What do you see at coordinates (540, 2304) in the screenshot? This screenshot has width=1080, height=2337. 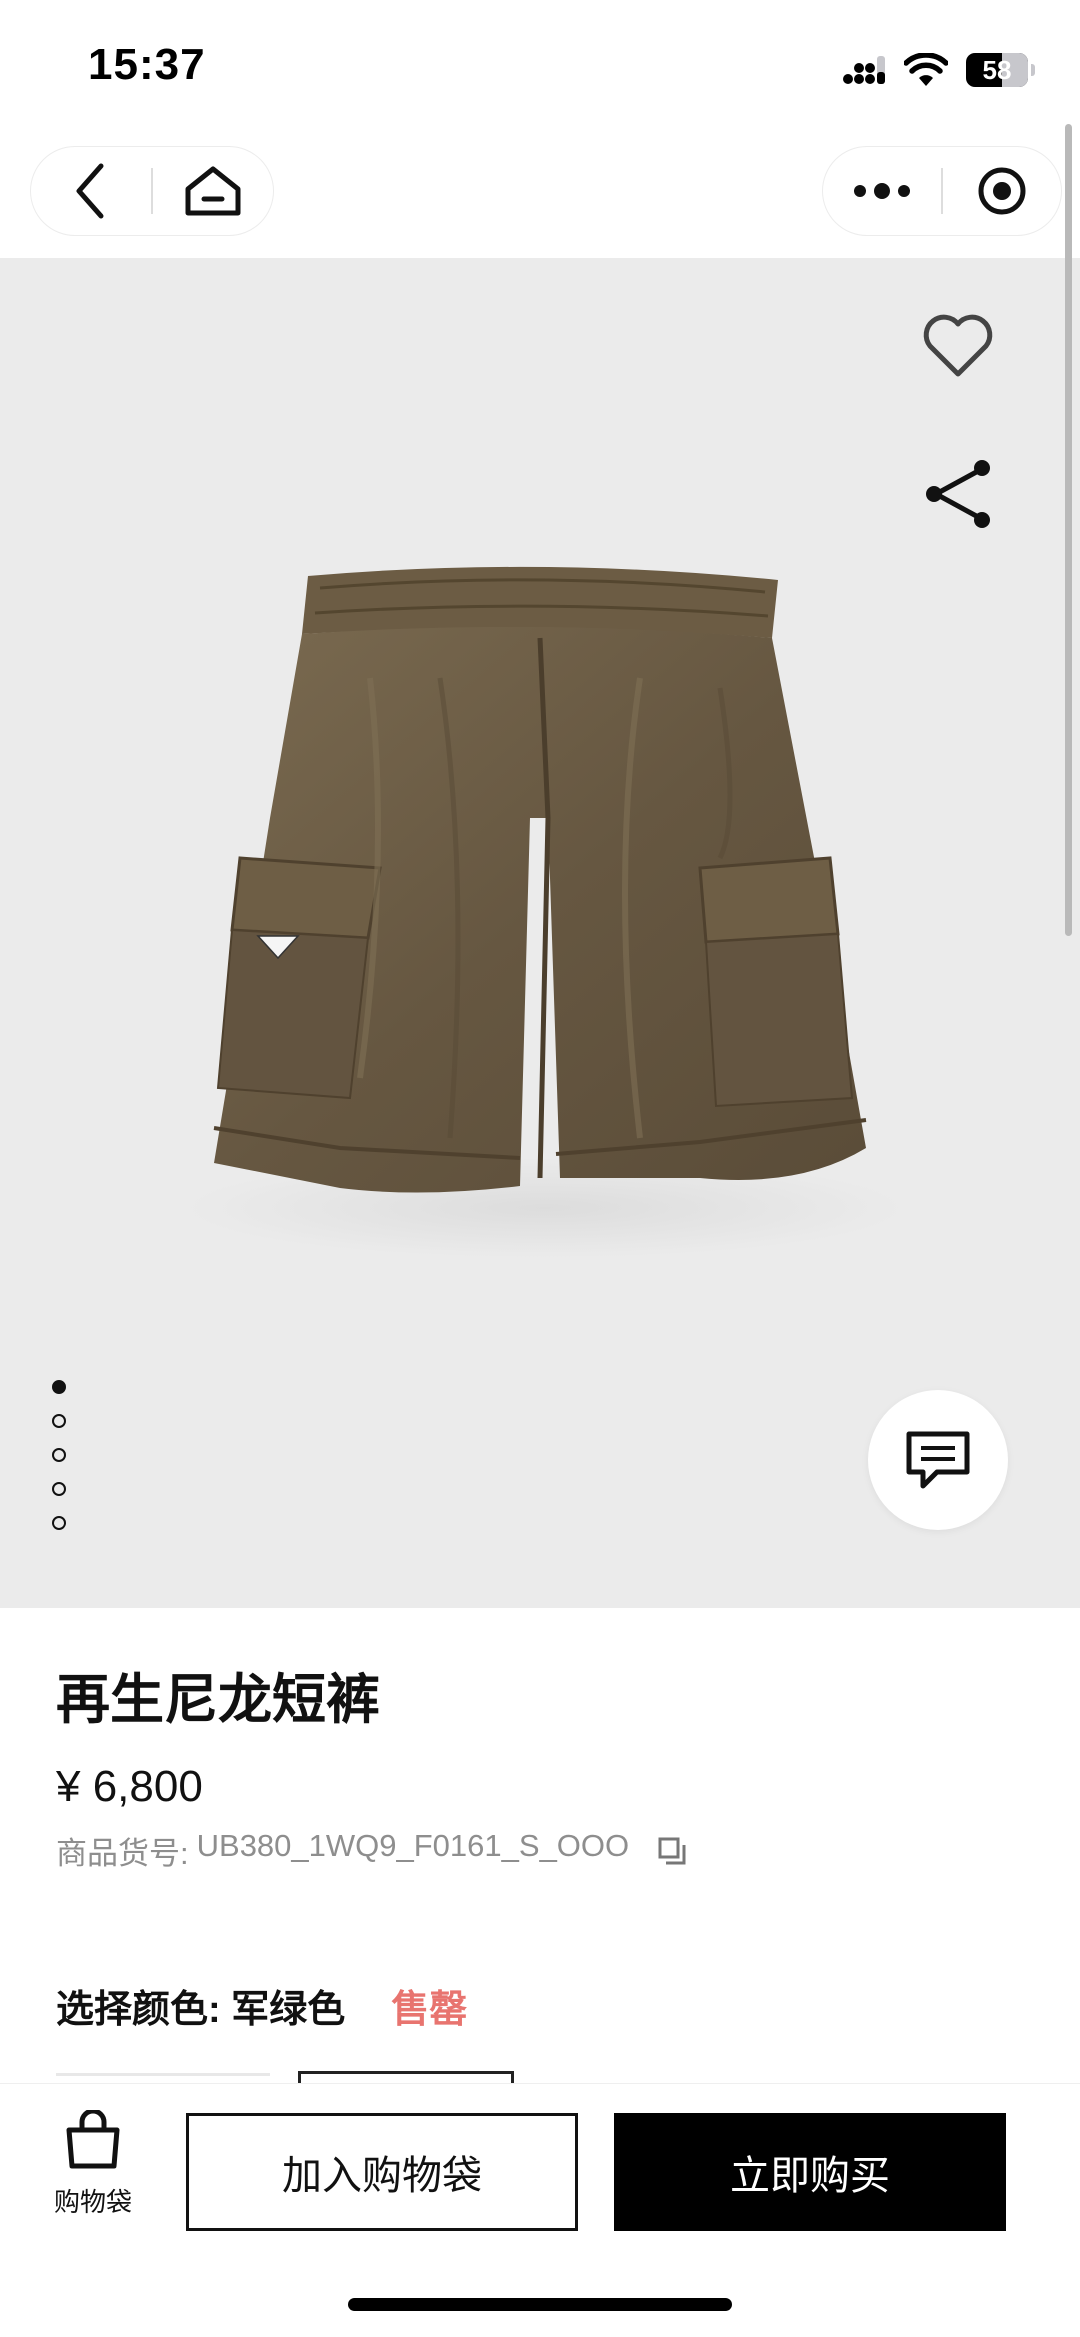 I see `home-indicator` at bounding box center [540, 2304].